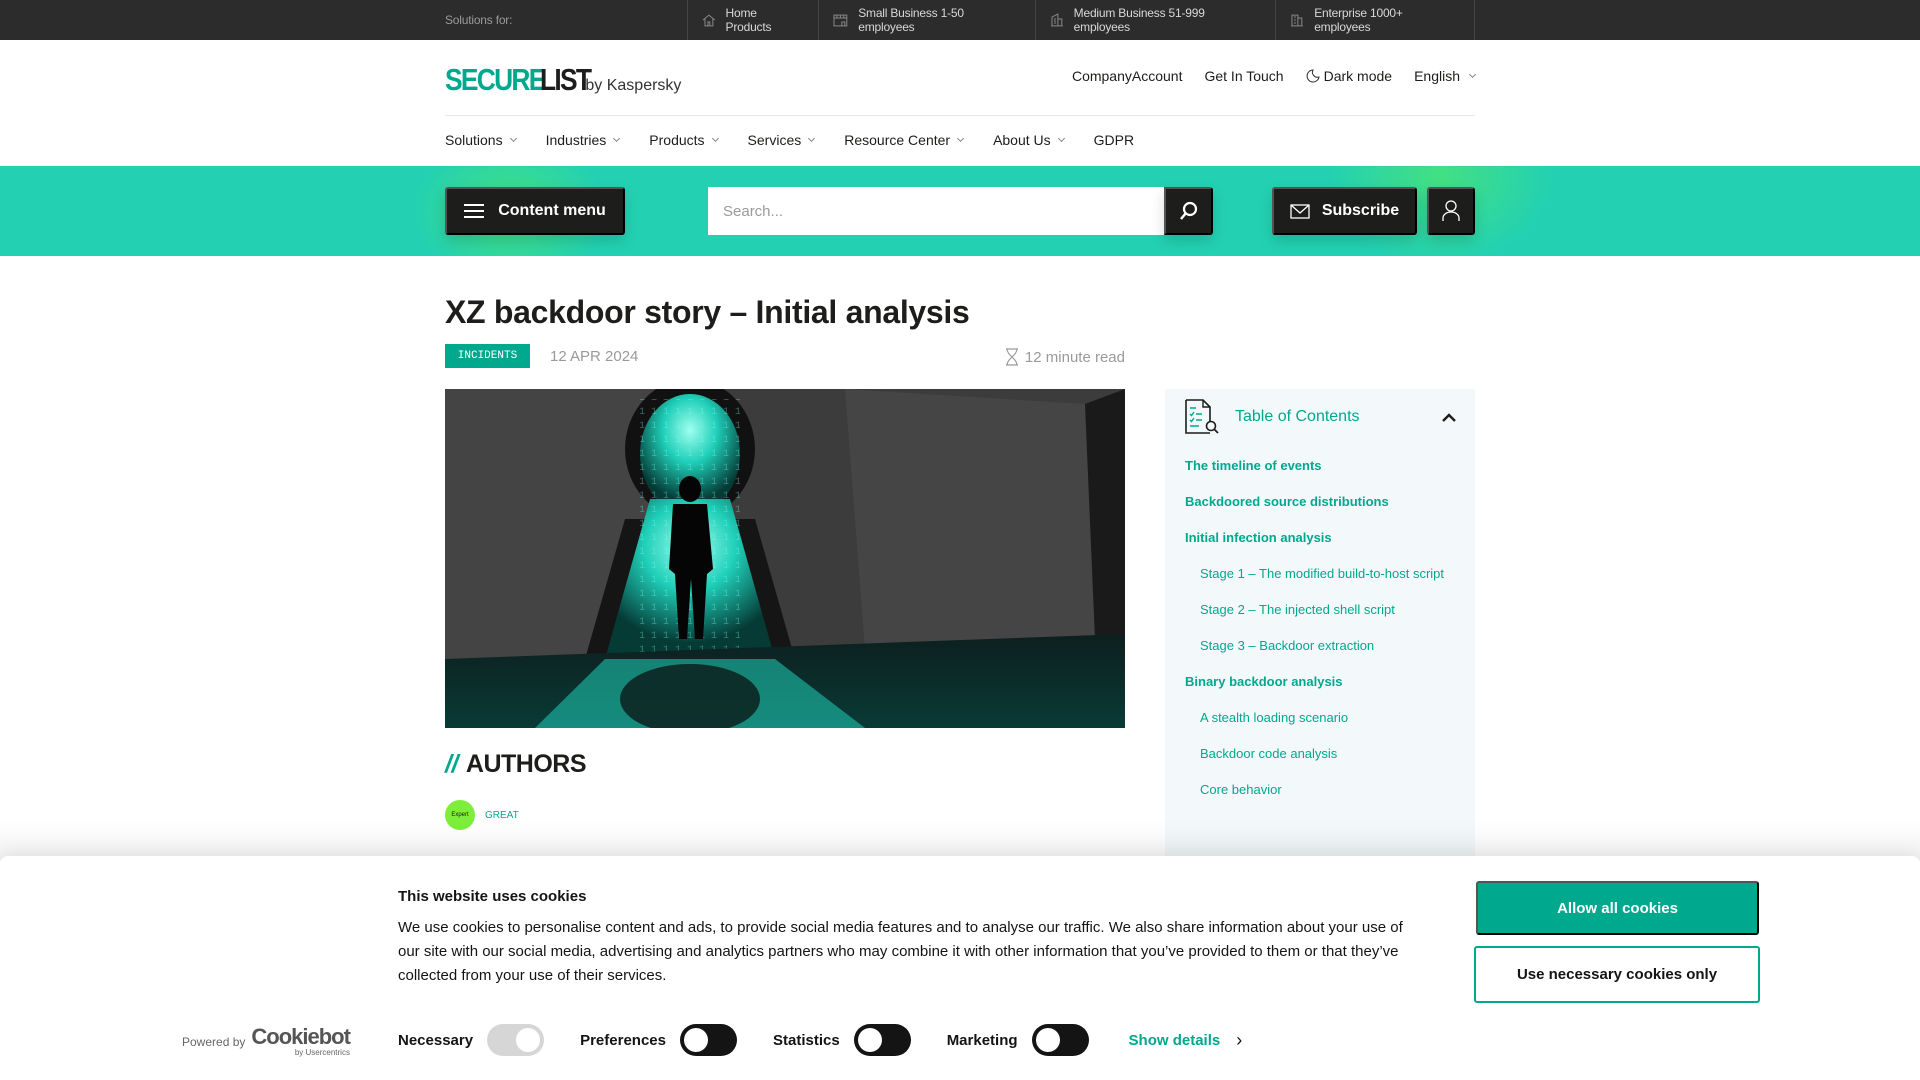 This screenshot has width=1920, height=1080. I want to click on author-name: GREAT, so click(502, 815).